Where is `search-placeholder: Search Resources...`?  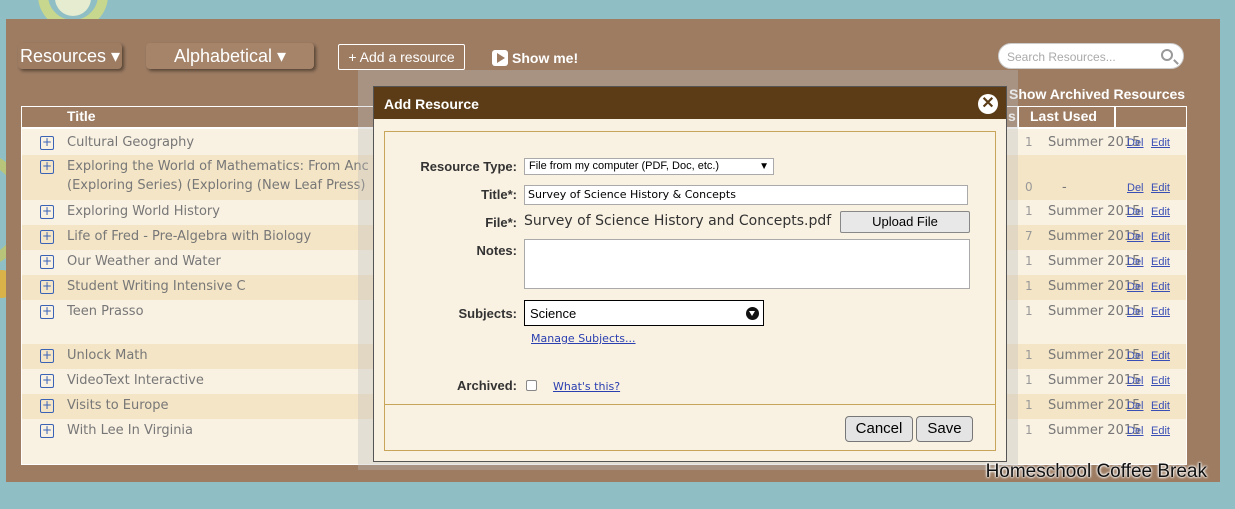 search-placeholder: Search Resources... is located at coordinates (1061, 57).